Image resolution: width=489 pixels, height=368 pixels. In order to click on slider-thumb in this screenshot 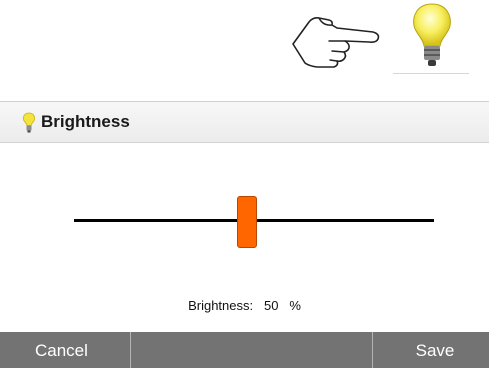, I will do `click(246, 222)`.